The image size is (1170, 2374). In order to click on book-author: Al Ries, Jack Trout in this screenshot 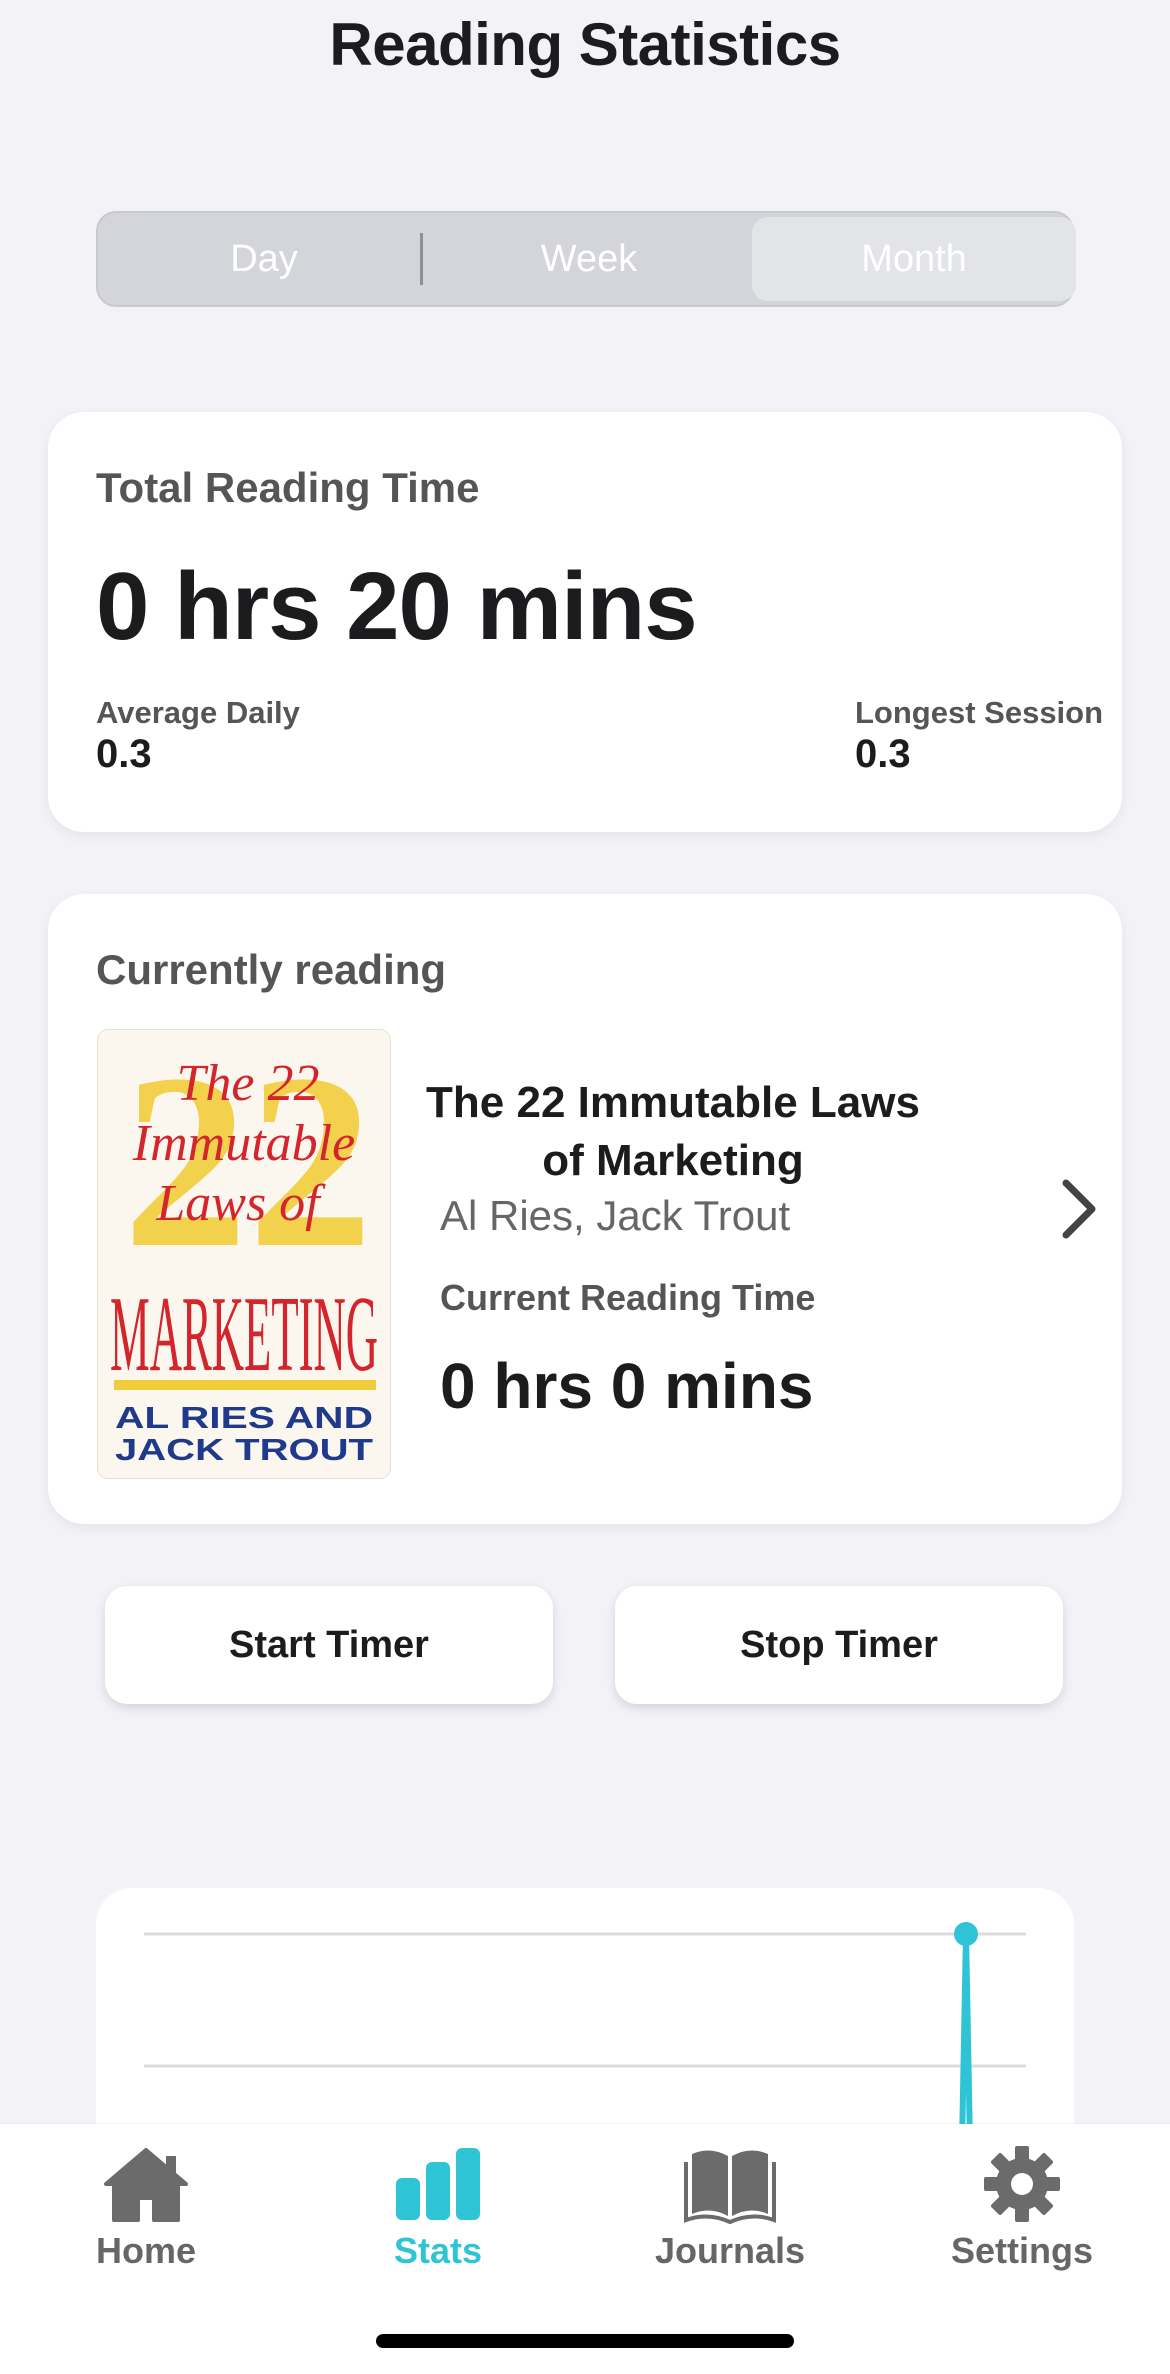, I will do `click(615, 1215)`.